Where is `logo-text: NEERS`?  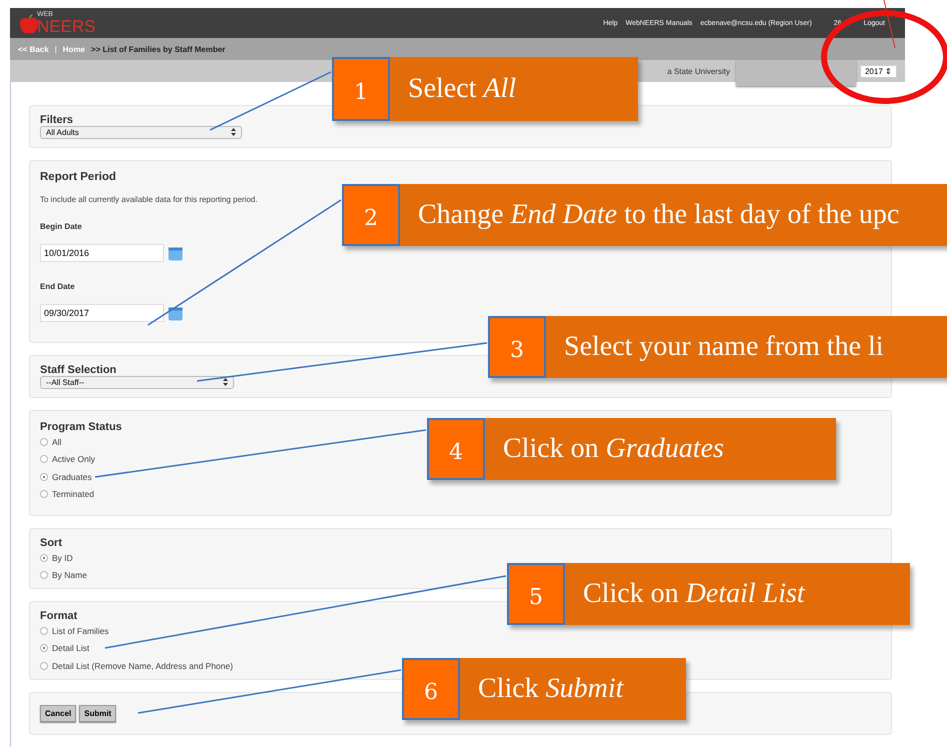 logo-text: NEERS is located at coordinates (66, 26).